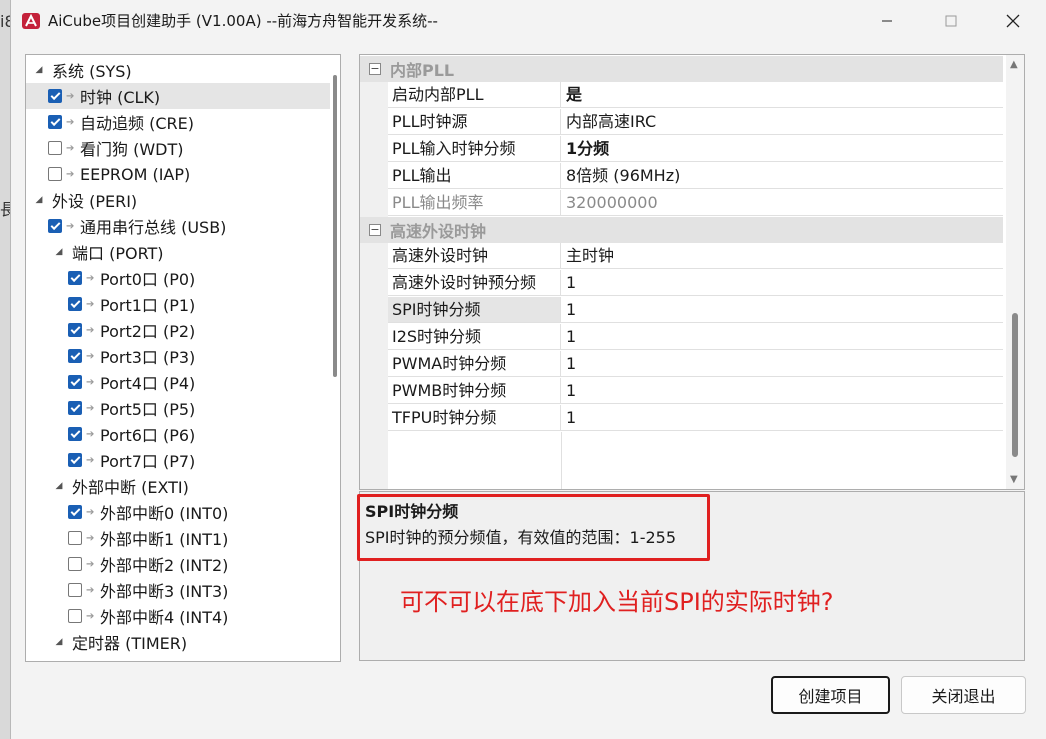 The height and width of the screenshot is (739, 1046). I want to click on property-row: PWMB时钟分频 1, so click(681, 391).